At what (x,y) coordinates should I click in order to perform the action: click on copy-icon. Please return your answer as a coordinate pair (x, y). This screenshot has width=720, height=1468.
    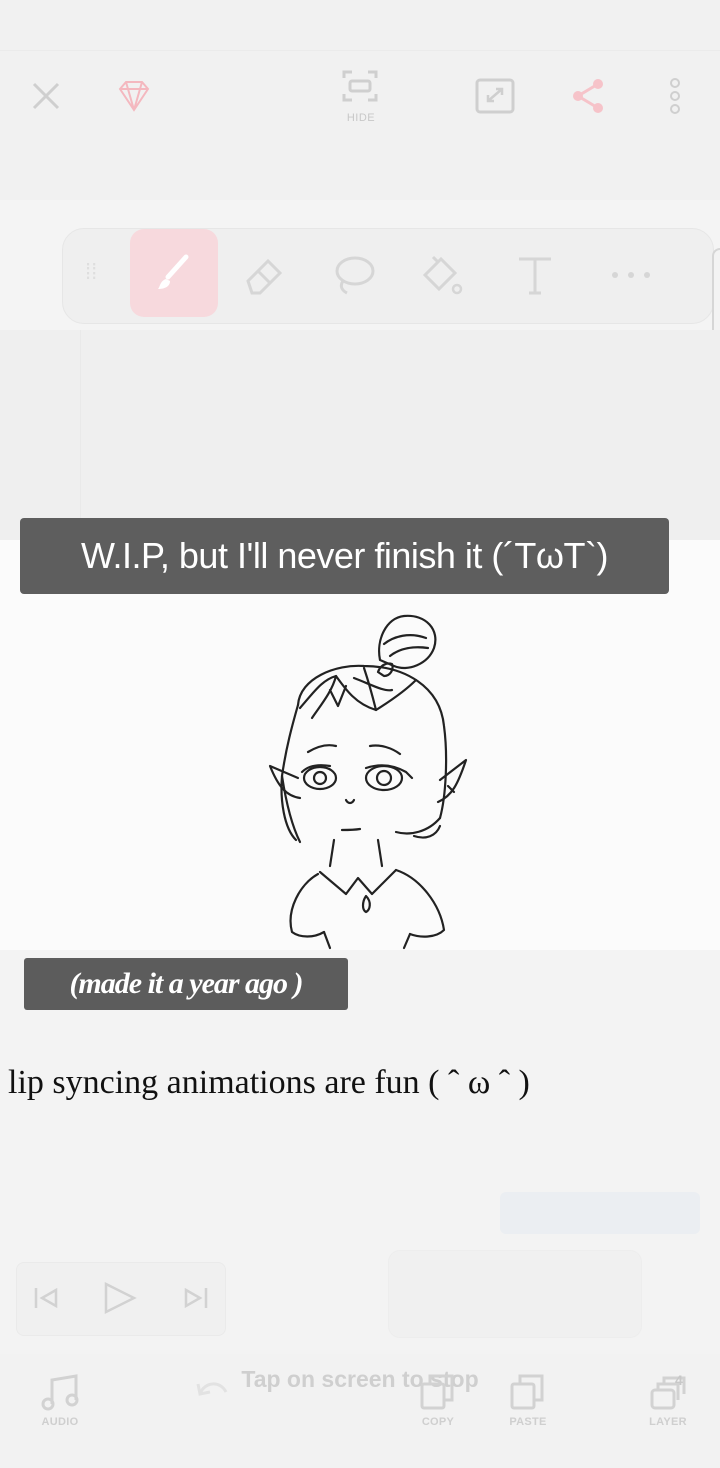
    Looking at the image, I should click on (437, 1392).